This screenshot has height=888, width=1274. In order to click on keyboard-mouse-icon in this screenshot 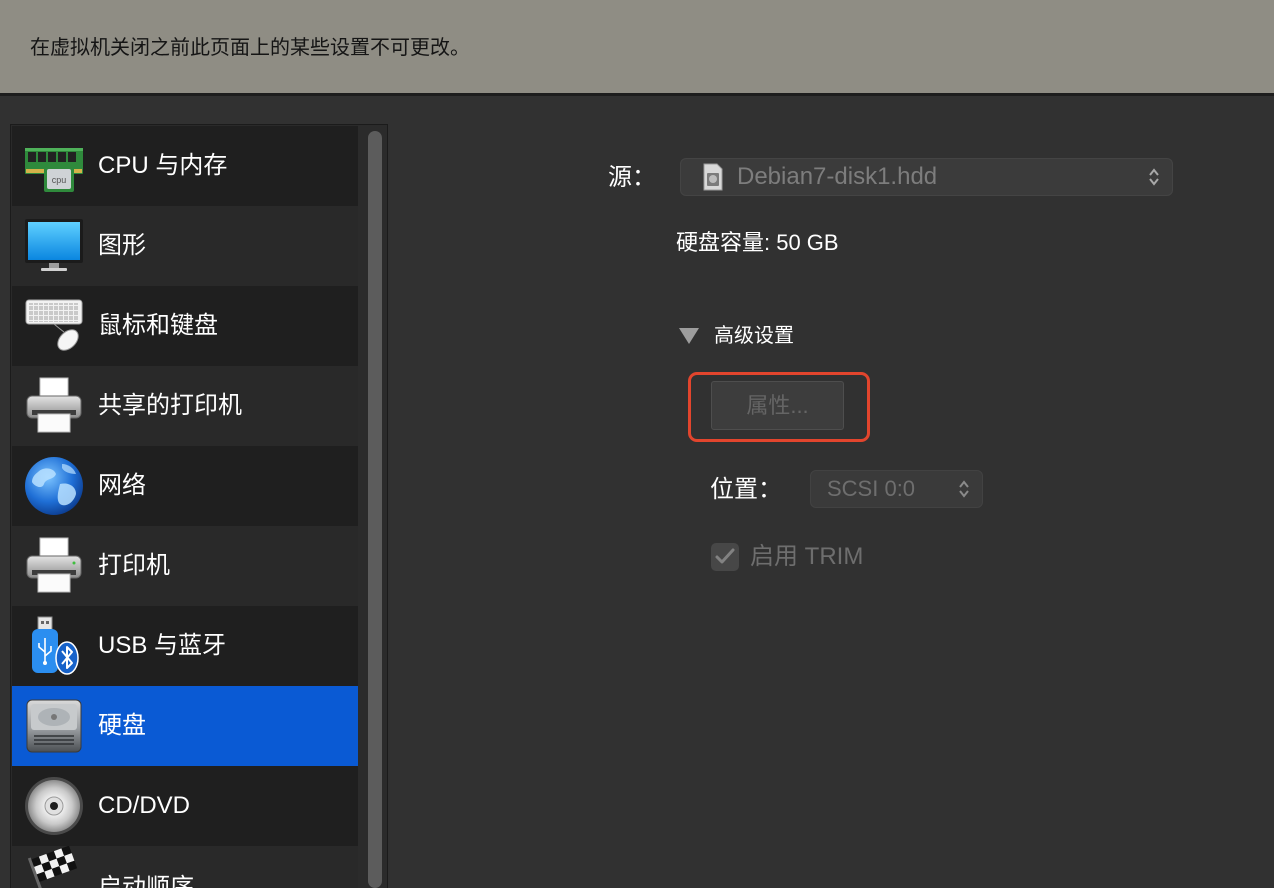, I will do `click(54, 325)`.